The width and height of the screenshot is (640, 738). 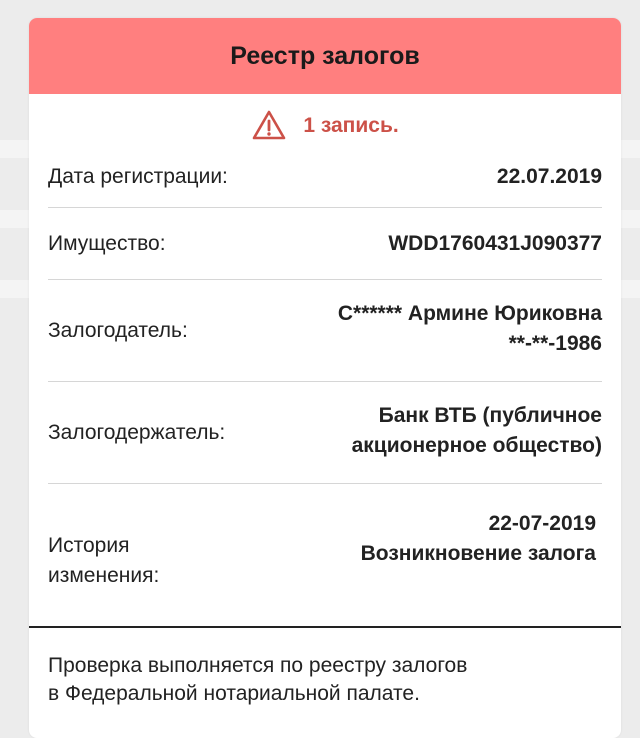 What do you see at coordinates (103, 561) in the screenshot?
I see `row-label: История изменения:` at bounding box center [103, 561].